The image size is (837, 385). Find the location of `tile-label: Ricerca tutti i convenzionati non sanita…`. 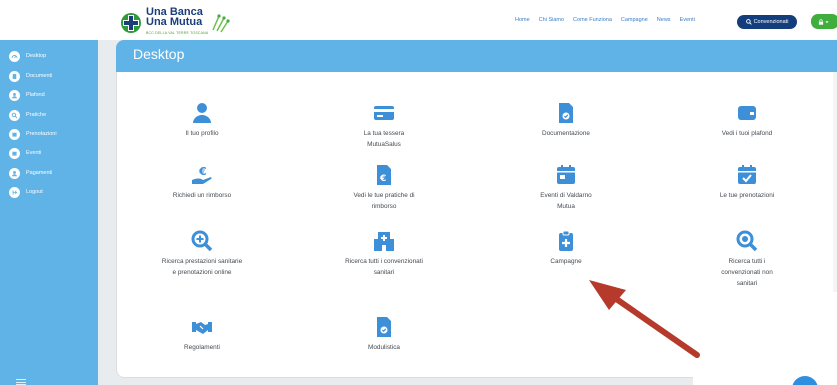

tile-label: Ricerca tutti i convenzionati non sanita… is located at coordinates (747, 272).